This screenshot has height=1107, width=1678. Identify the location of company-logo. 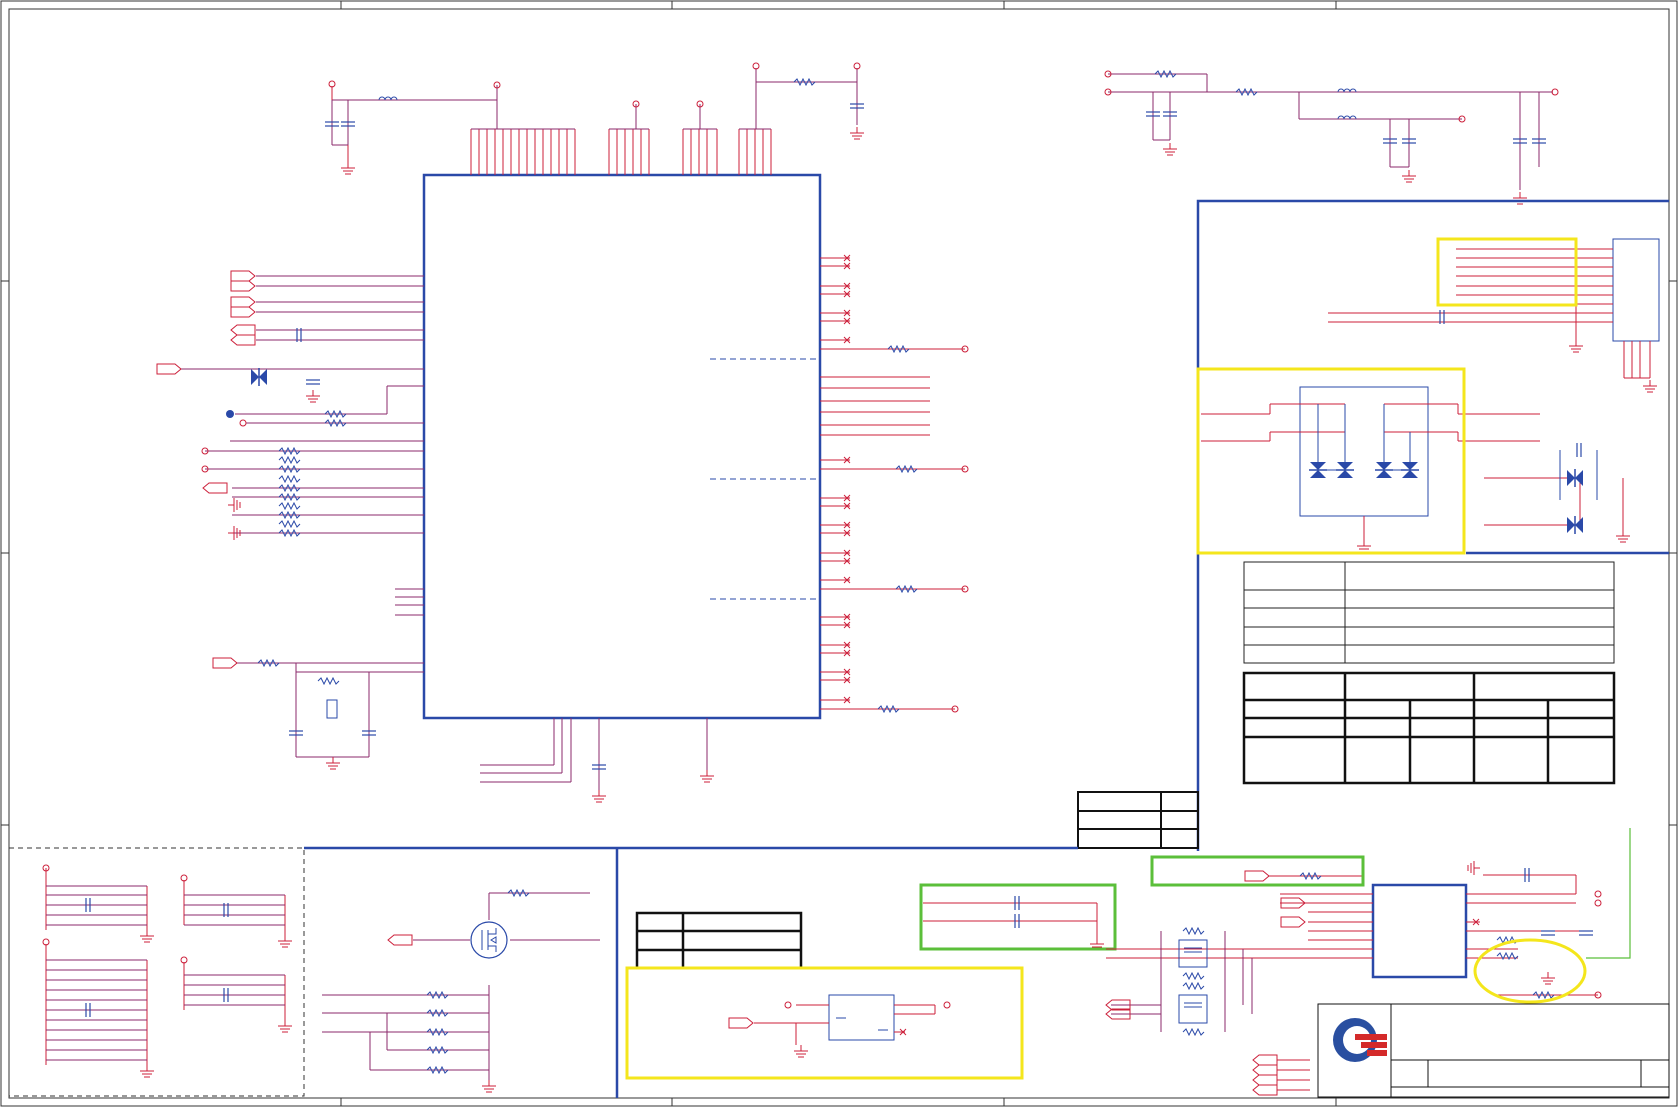
(1360, 1040).